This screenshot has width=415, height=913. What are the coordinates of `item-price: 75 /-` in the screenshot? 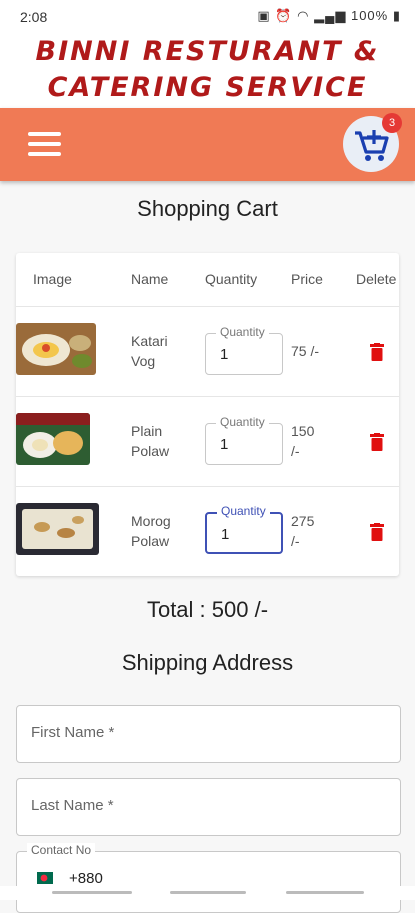 It's located at (305, 351).